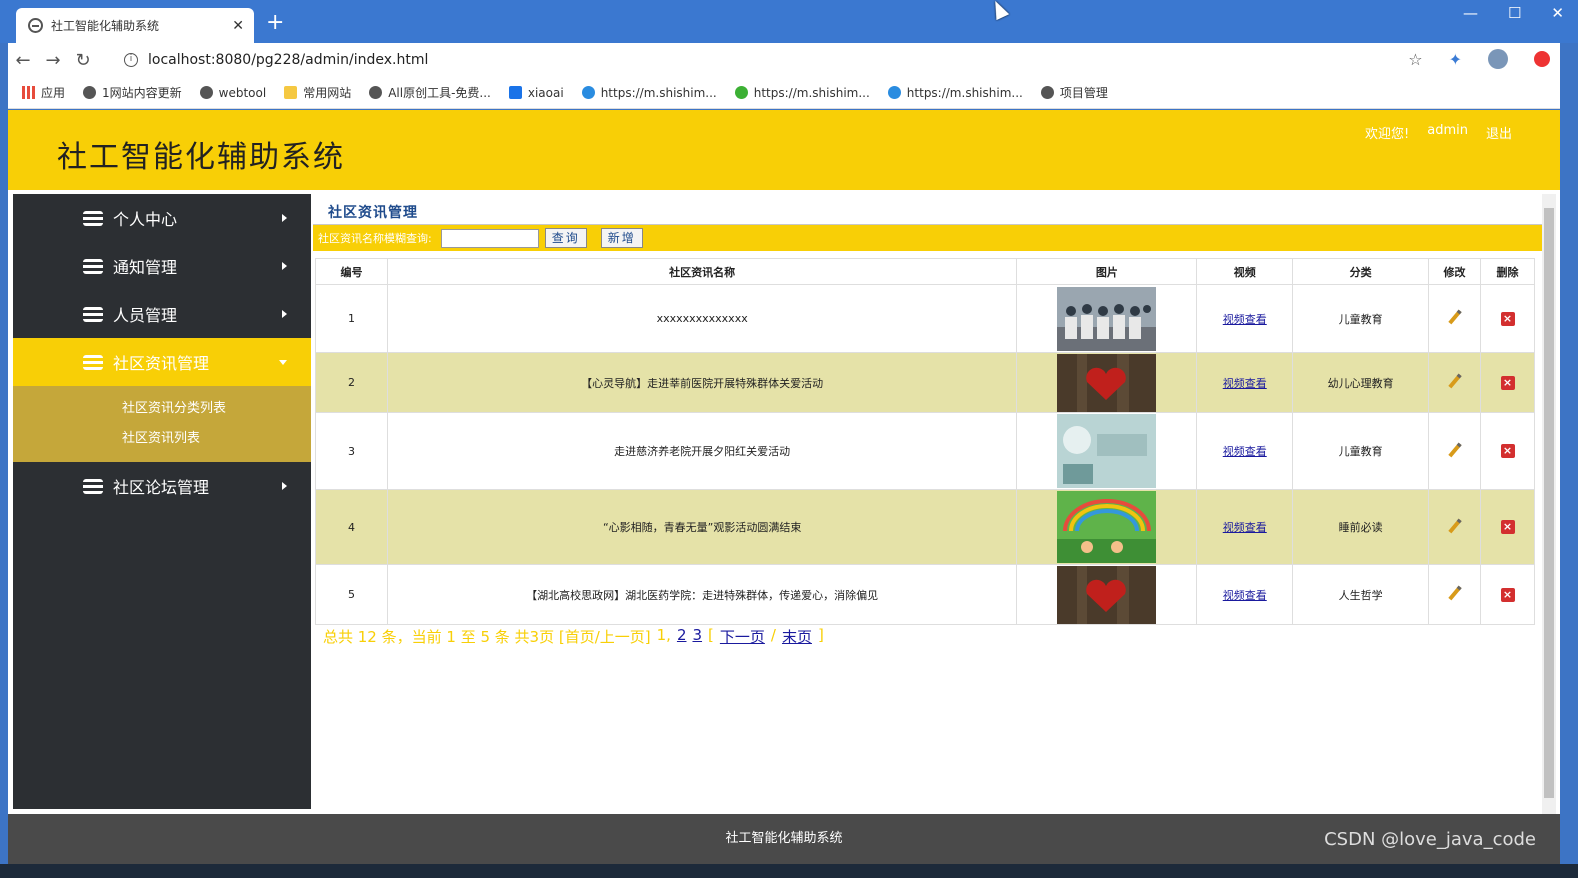 This screenshot has height=878, width=1578. I want to click on address-bar: i localhost:8080/pg228/admin/index.html, so click(785, 60).